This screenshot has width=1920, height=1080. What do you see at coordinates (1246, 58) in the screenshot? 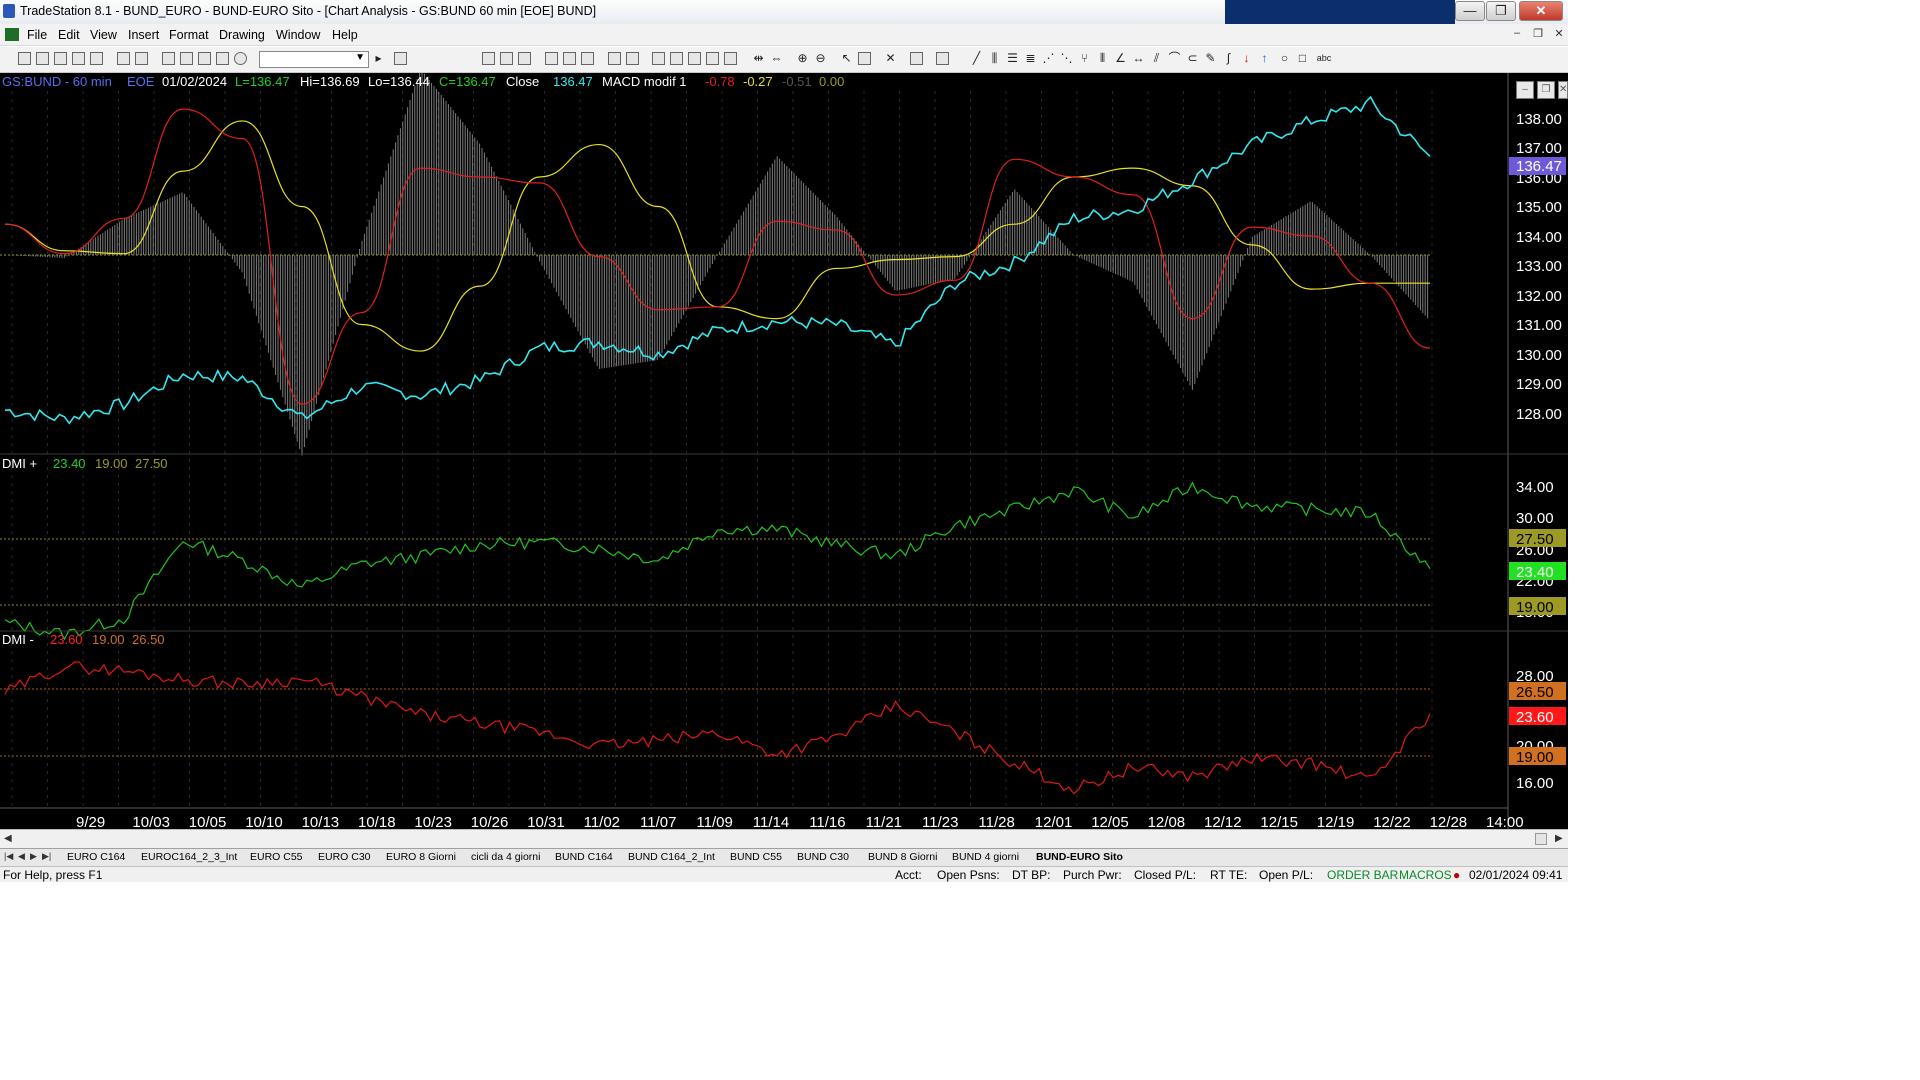
I see `down-arrow-icon: ↓` at bounding box center [1246, 58].